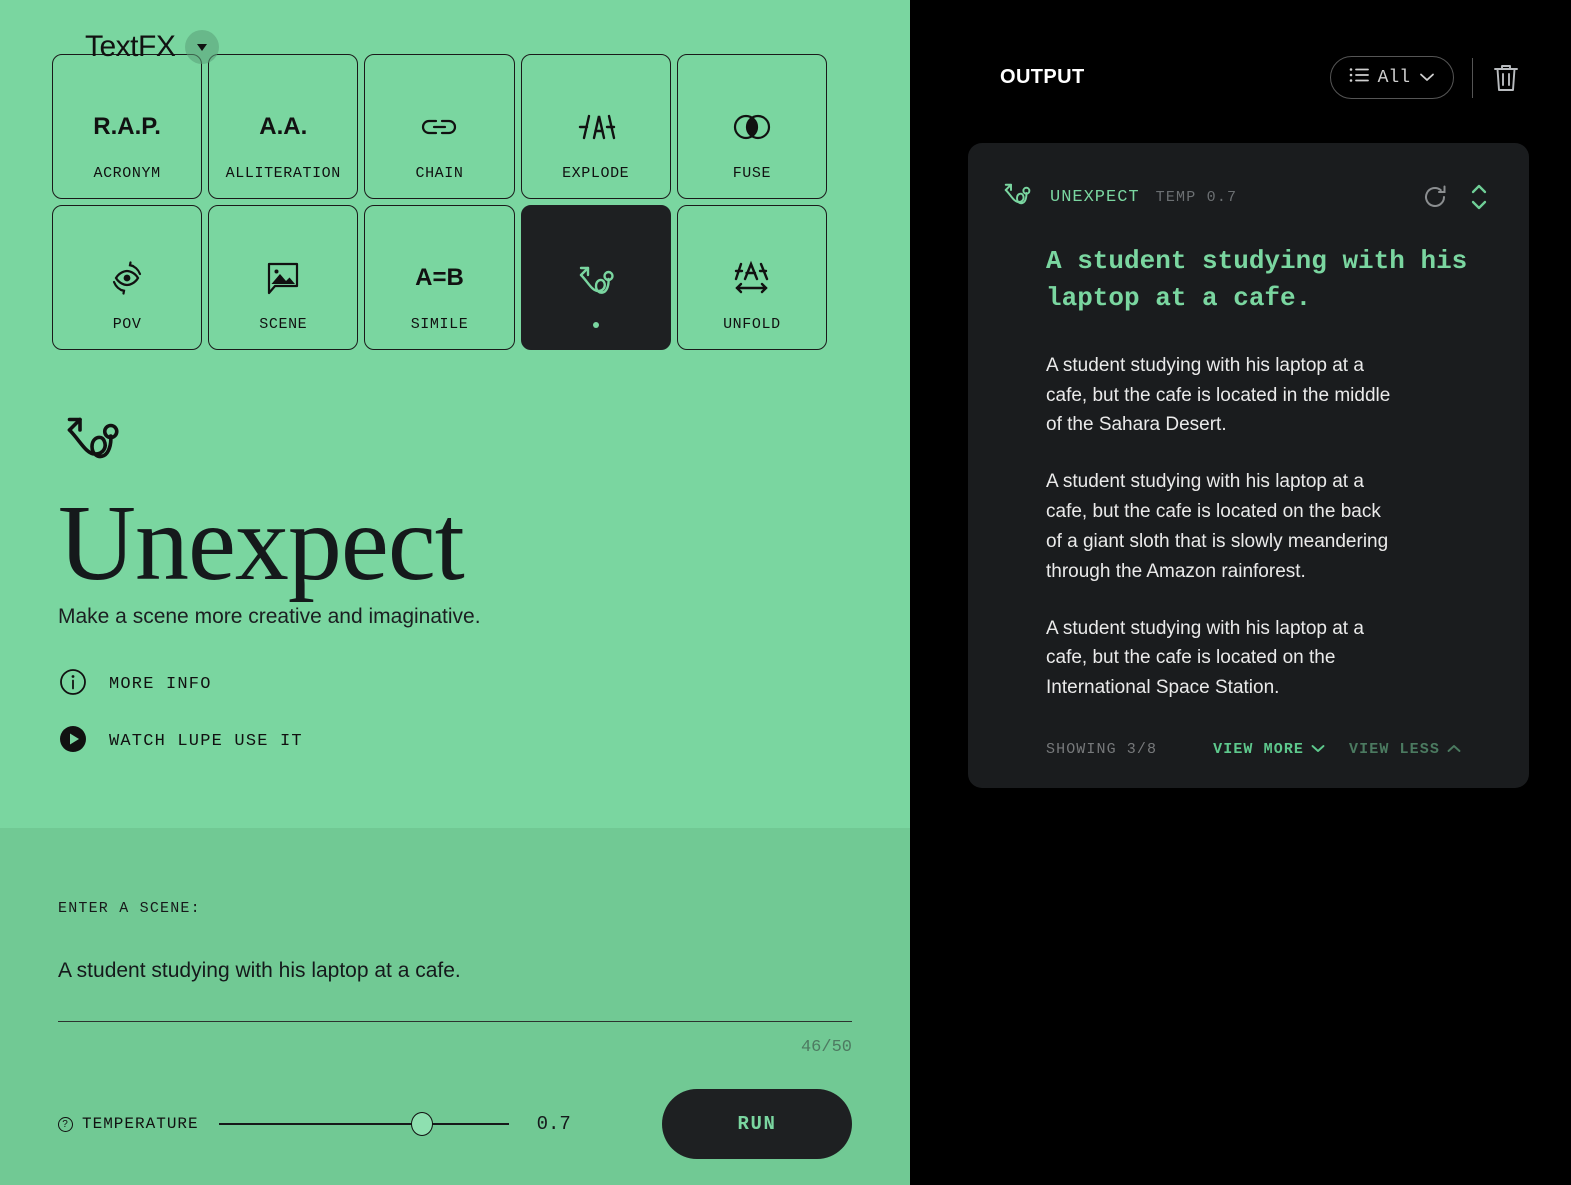 The image size is (1571, 1185). I want to click on output-header-actions: All, so click(1425, 77).